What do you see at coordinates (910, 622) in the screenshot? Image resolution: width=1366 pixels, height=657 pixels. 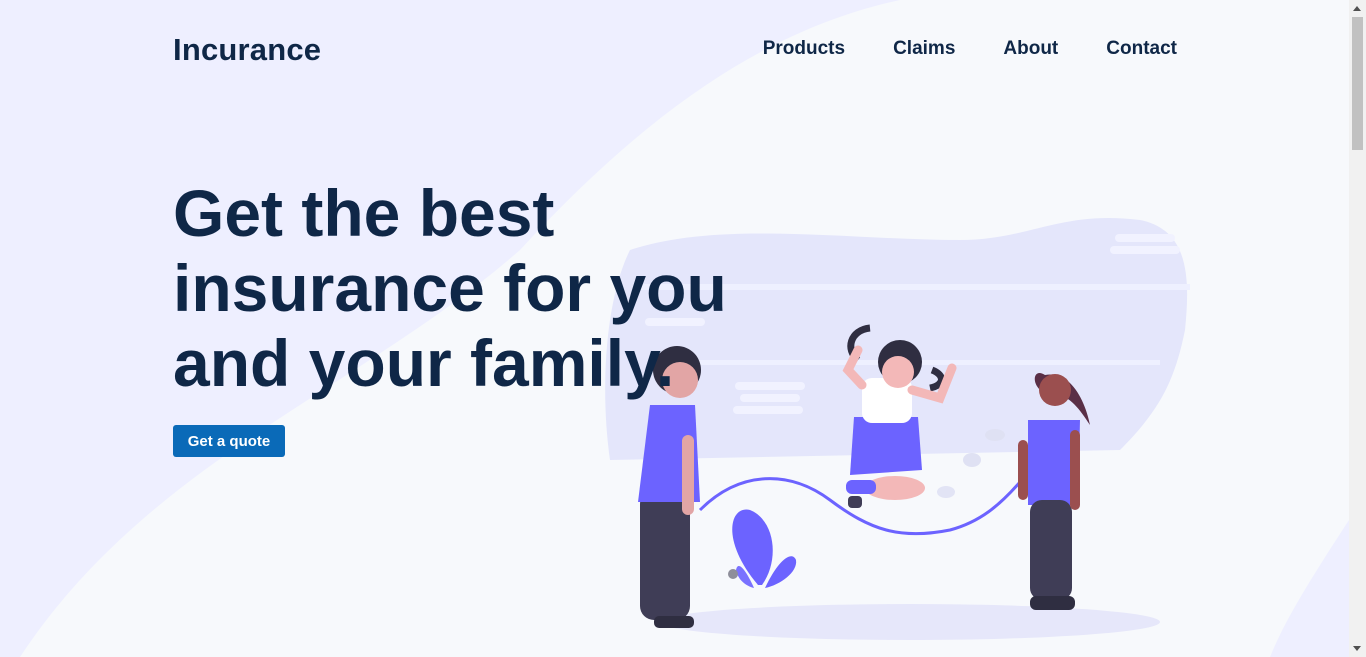 I see `ground-shadow` at bounding box center [910, 622].